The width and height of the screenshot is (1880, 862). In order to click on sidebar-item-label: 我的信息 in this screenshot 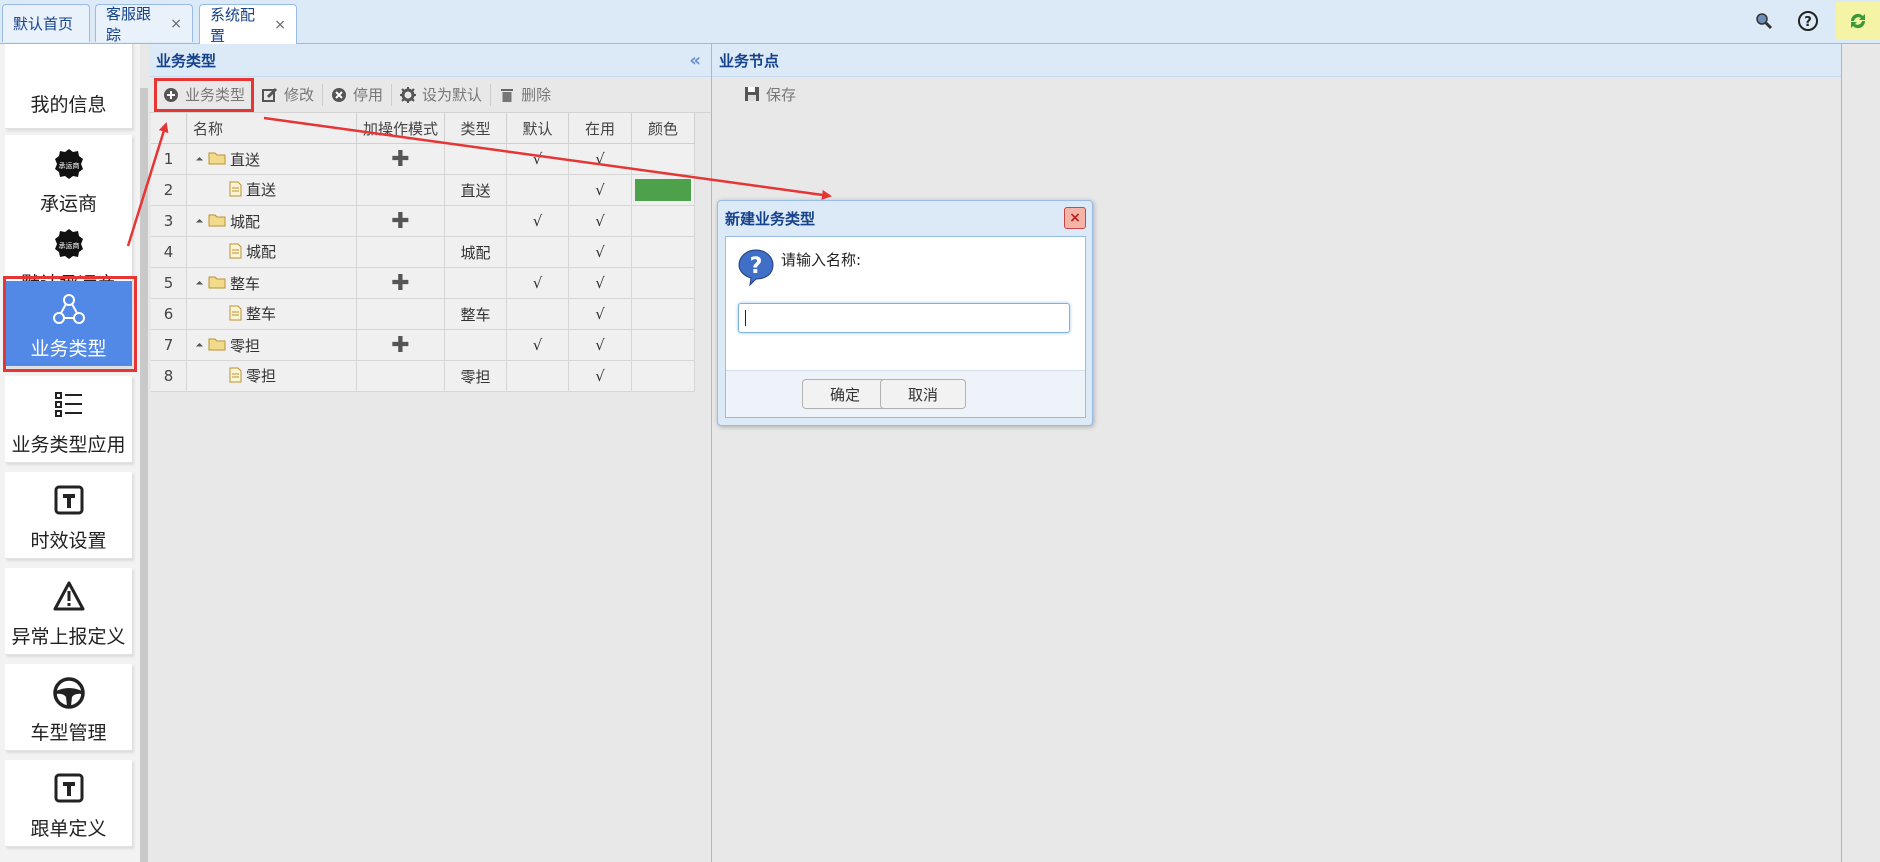, I will do `click(68, 105)`.